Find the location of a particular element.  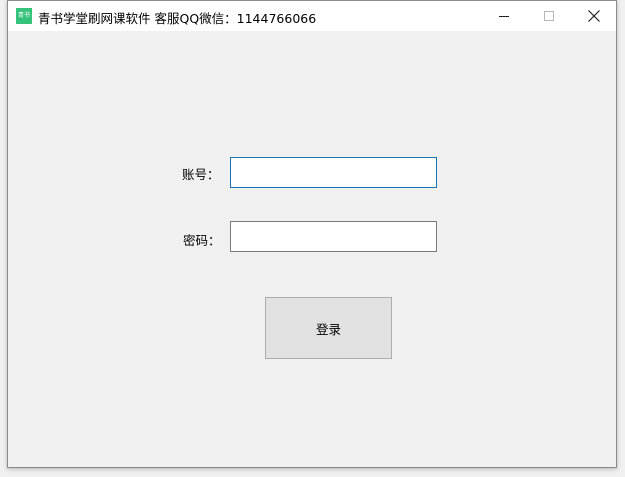

maximize-icon is located at coordinates (549, 16).